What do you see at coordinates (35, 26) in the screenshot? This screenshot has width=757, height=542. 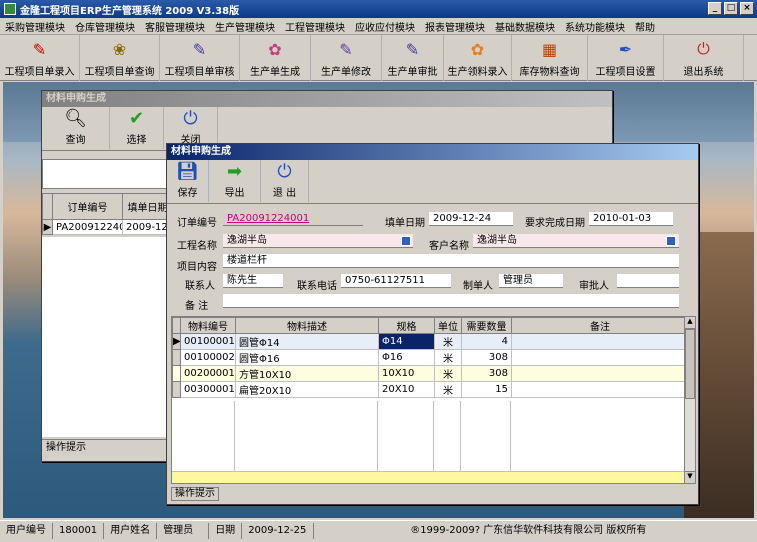 I see `menu-purchase: 采购管理模块` at bounding box center [35, 26].